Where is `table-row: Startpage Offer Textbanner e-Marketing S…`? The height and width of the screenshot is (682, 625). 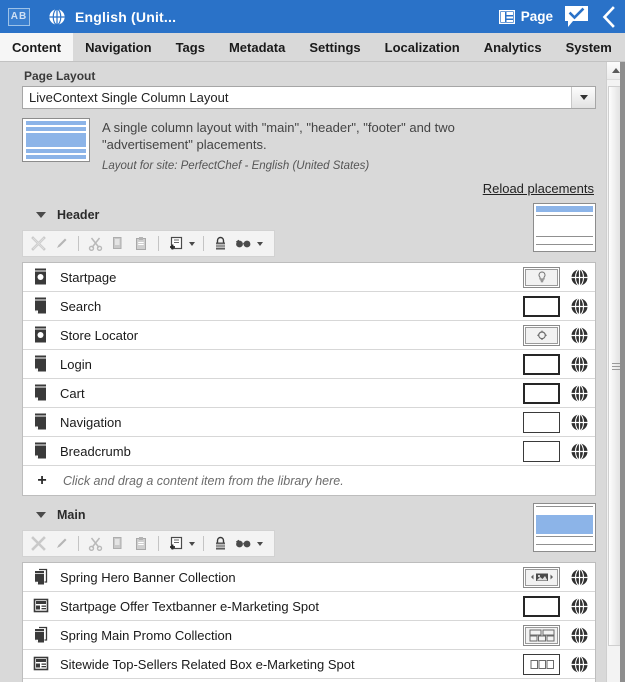 table-row: Startpage Offer Textbanner e-Marketing S… is located at coordinates (309, 606).